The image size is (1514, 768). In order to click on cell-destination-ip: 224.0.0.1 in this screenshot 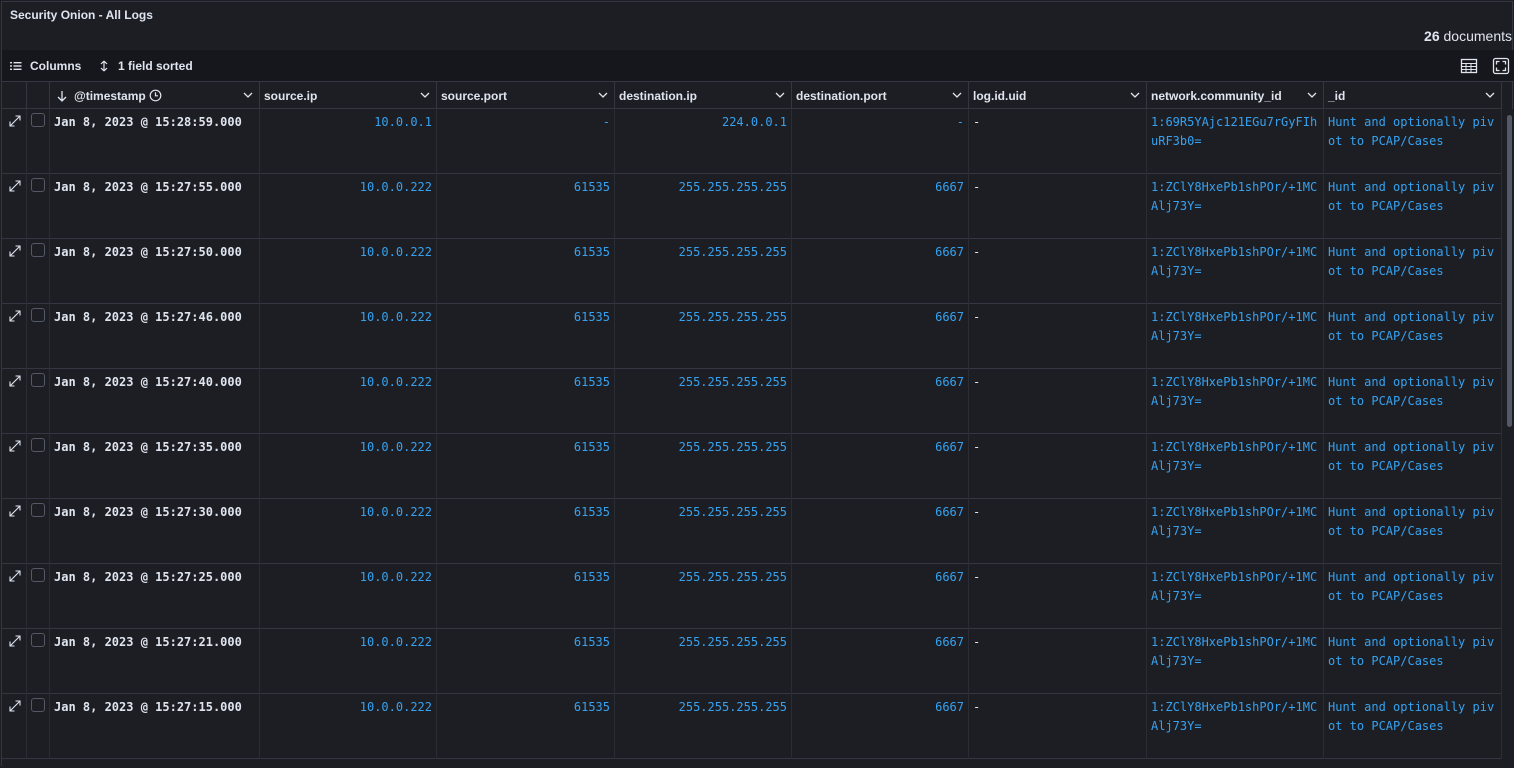, I will do `click(703, 141)`.